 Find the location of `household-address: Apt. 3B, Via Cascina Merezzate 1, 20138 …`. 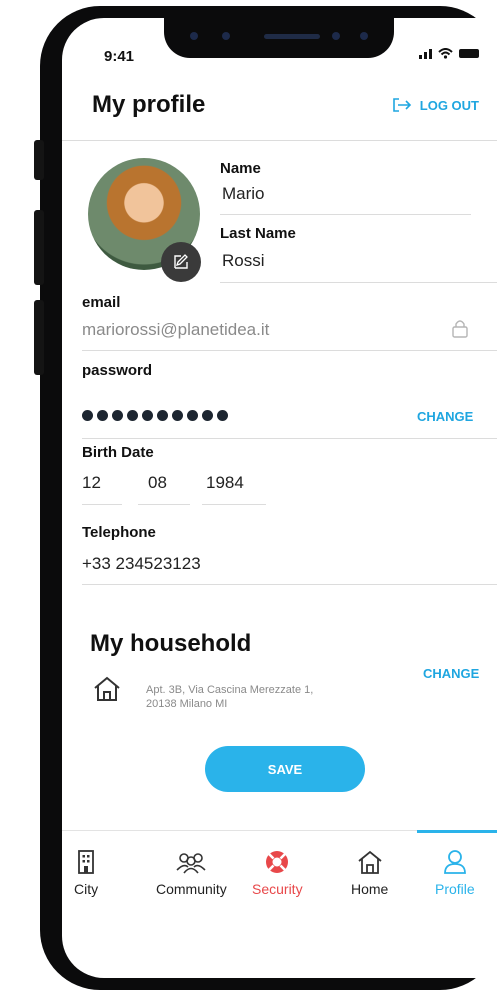

household-address: Apt. 3B, Via Cascina Merezzate 1, 20138 … is located at coordinates (261, 697).